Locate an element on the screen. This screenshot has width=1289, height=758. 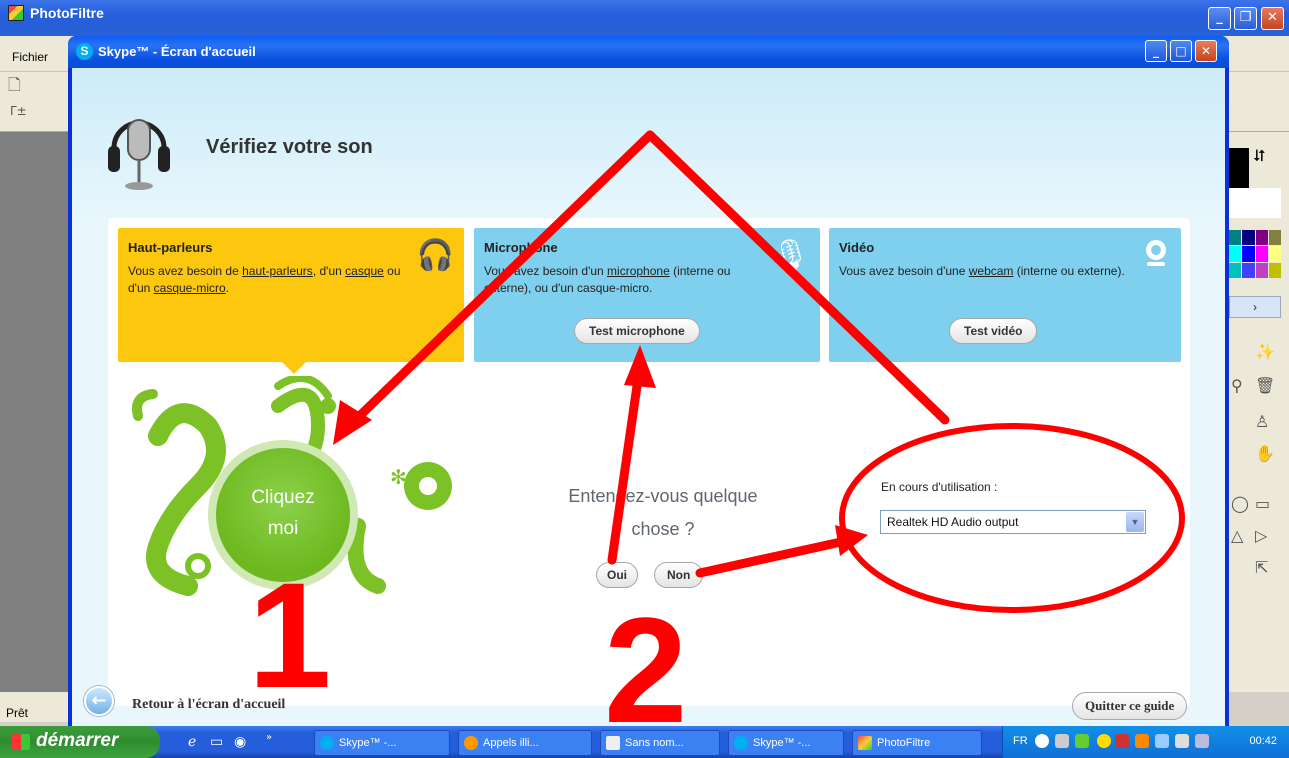
color-palette is located at coordinates (1255, 254).